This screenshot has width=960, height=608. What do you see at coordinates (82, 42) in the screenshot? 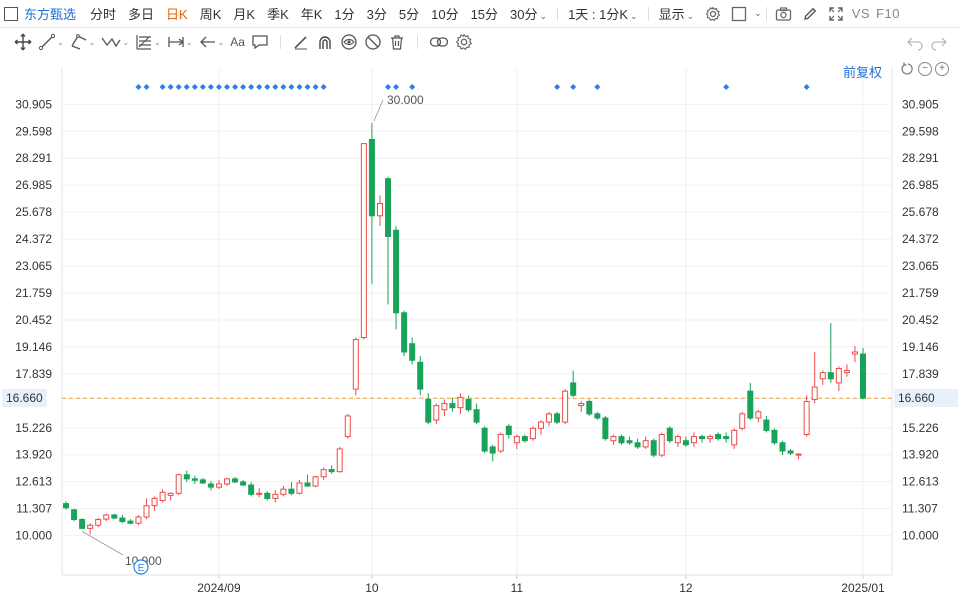
I see `channel-tool-icon: ⌄` at bounding box center [82, 42].